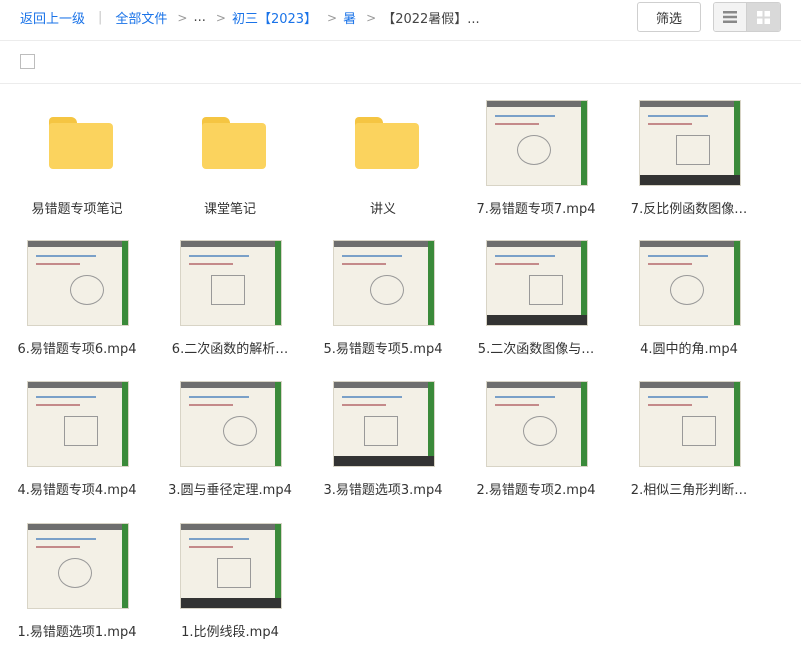 This screenshot has height=653, width=801. Describe the element at coordinates (27, 61) in the screenshot. I see `select-all-checkbox` at that location.